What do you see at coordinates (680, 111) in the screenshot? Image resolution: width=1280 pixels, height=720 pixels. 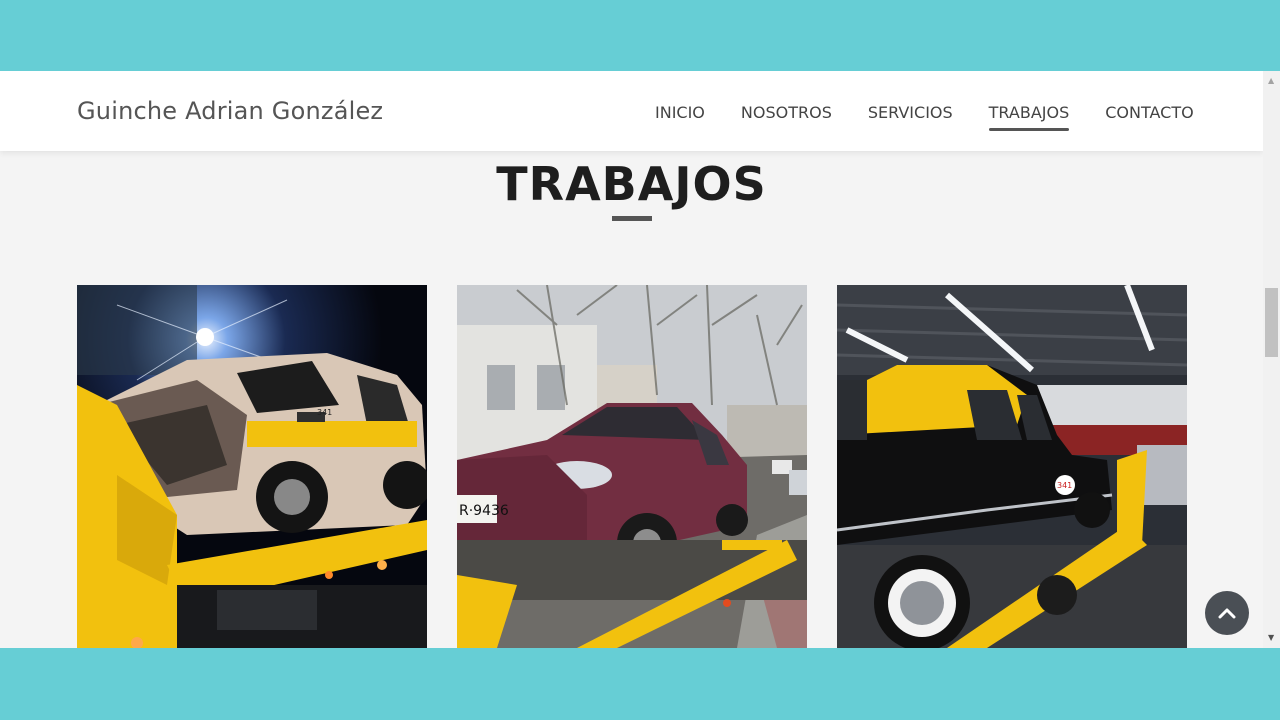 I see `nav-inicio: INICIO` at bounding box center [680, 111].